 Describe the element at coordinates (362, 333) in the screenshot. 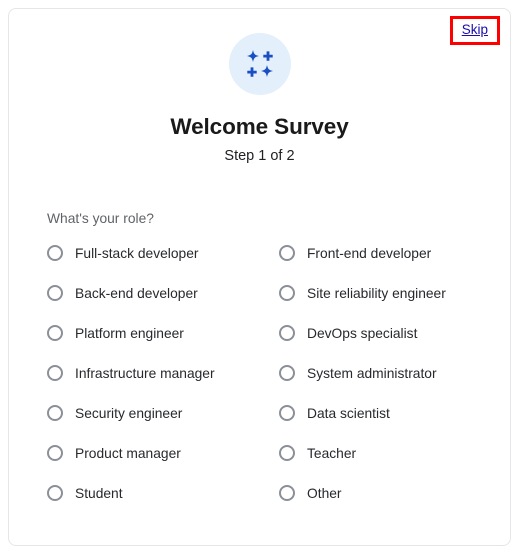

I see `option-label: DevOps specialist` at that location.